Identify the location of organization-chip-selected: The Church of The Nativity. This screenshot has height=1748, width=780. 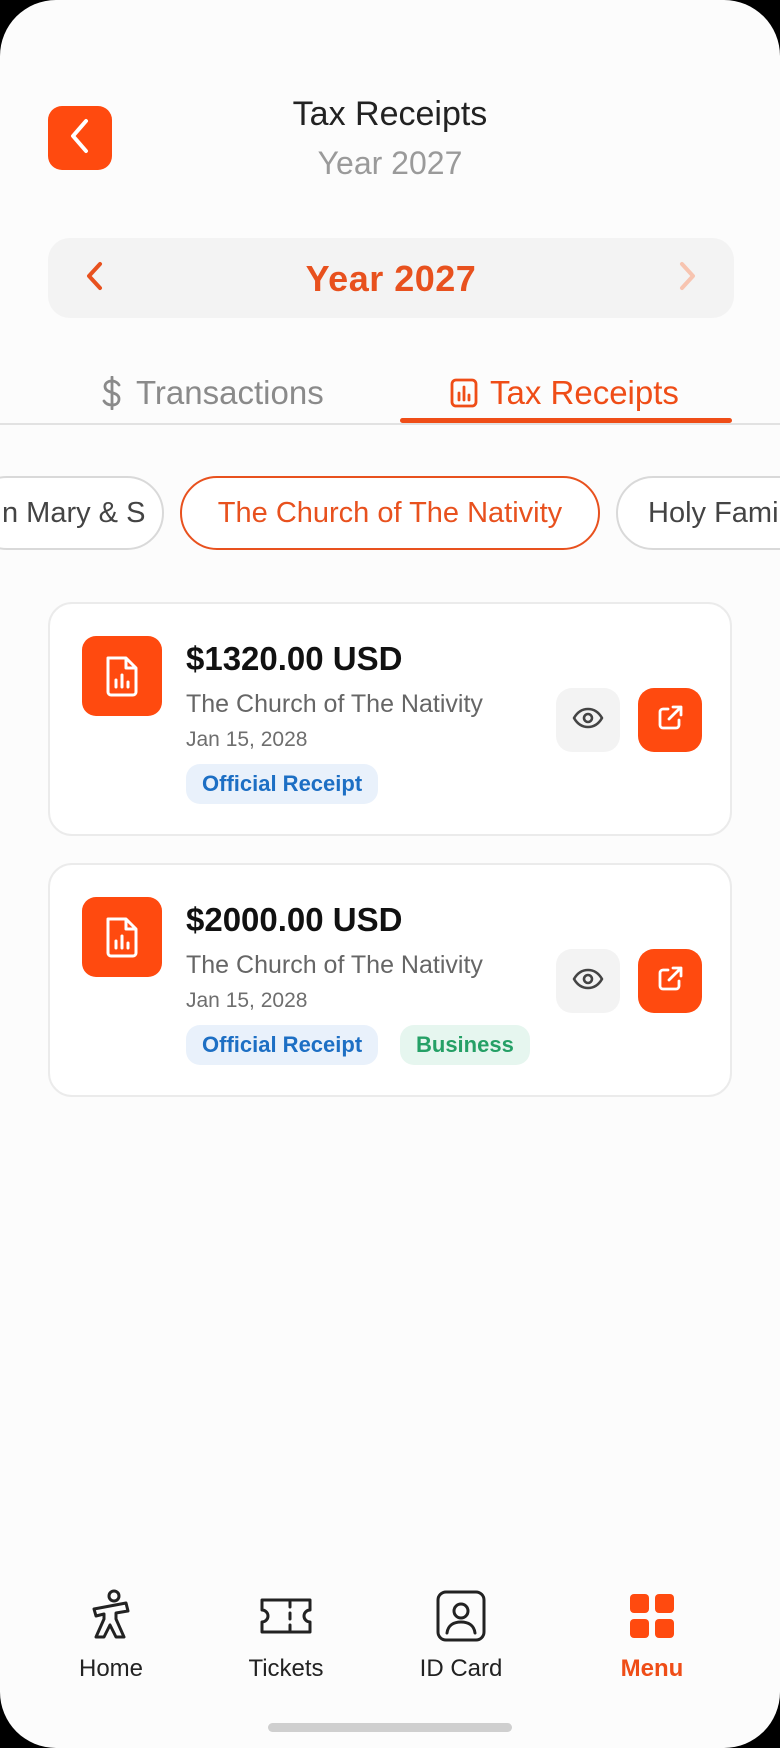
(390, 513).